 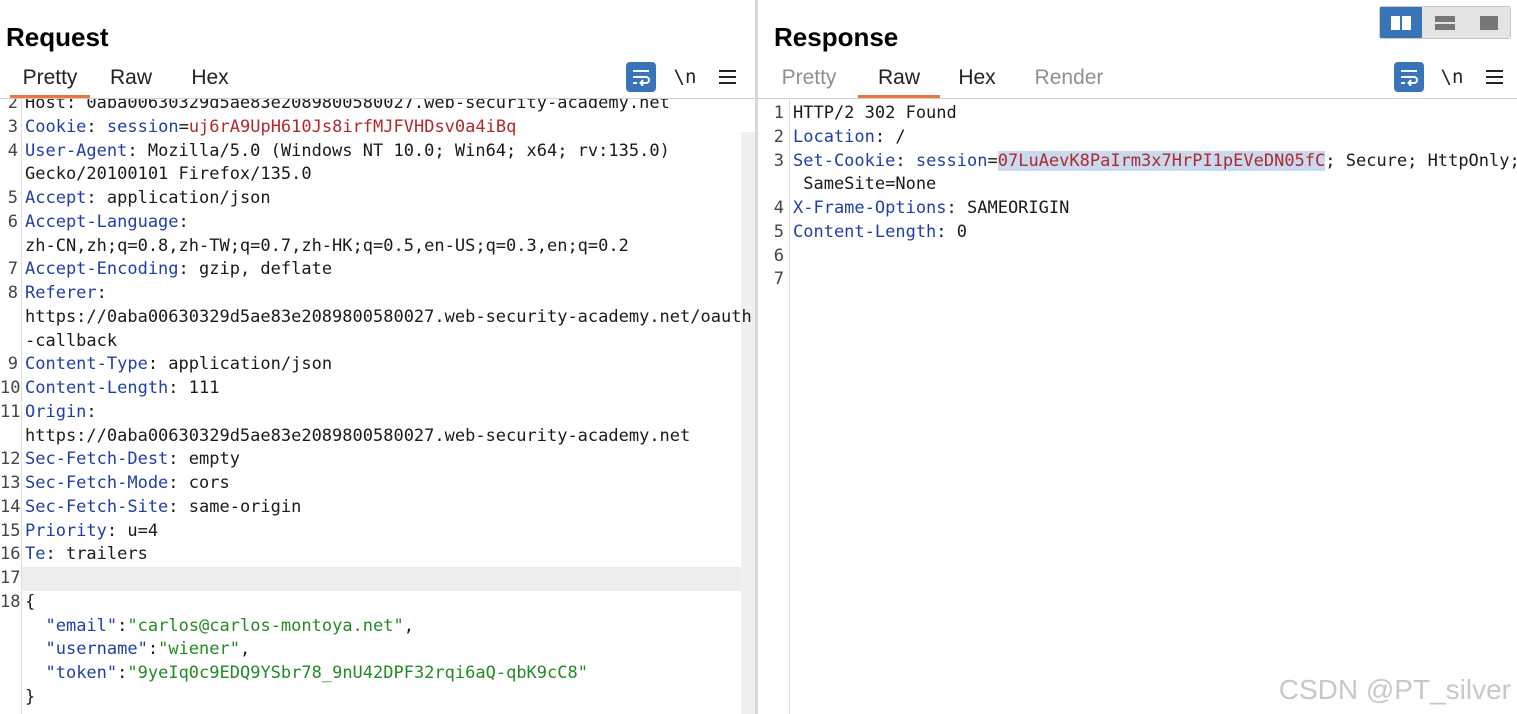 What do you see at coordinates (875, 114) in the screenshot?
I see `code-text: HTTP/2 302 Found` at bounding box center [875, 114].